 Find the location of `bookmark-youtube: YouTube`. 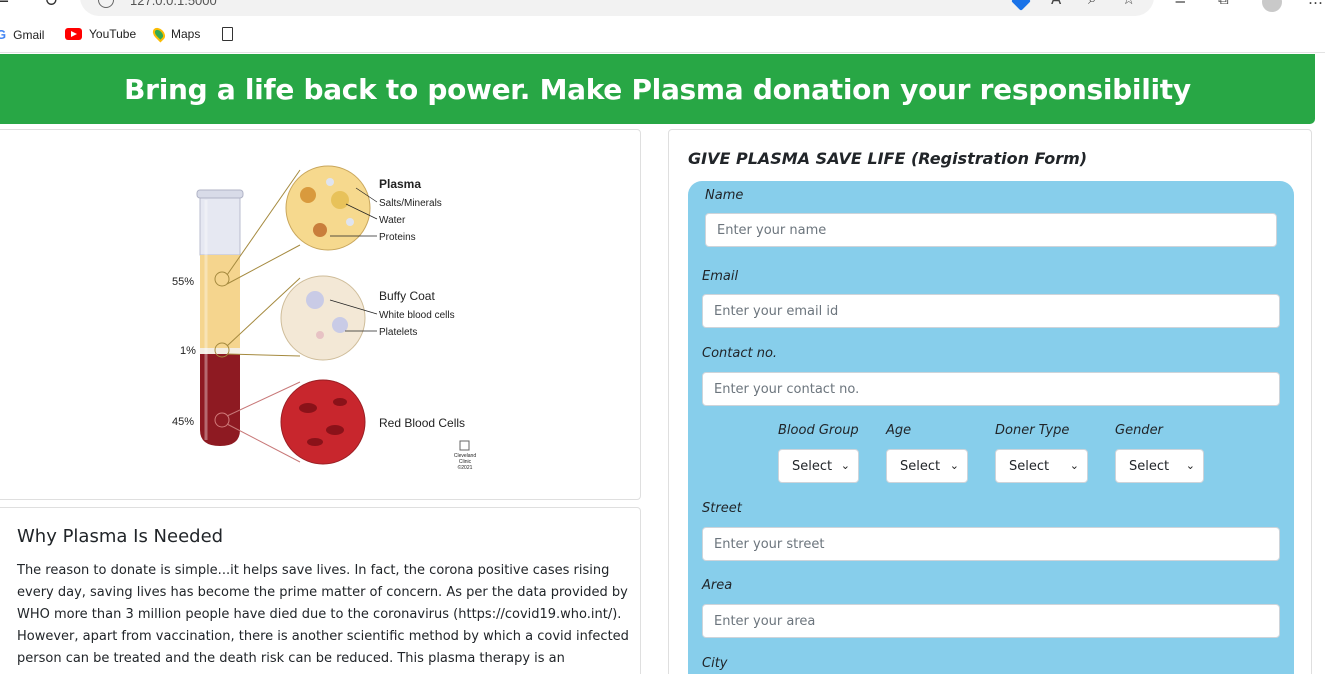

bookmark-youtube: YouTube is located at coordinates (100, 34).